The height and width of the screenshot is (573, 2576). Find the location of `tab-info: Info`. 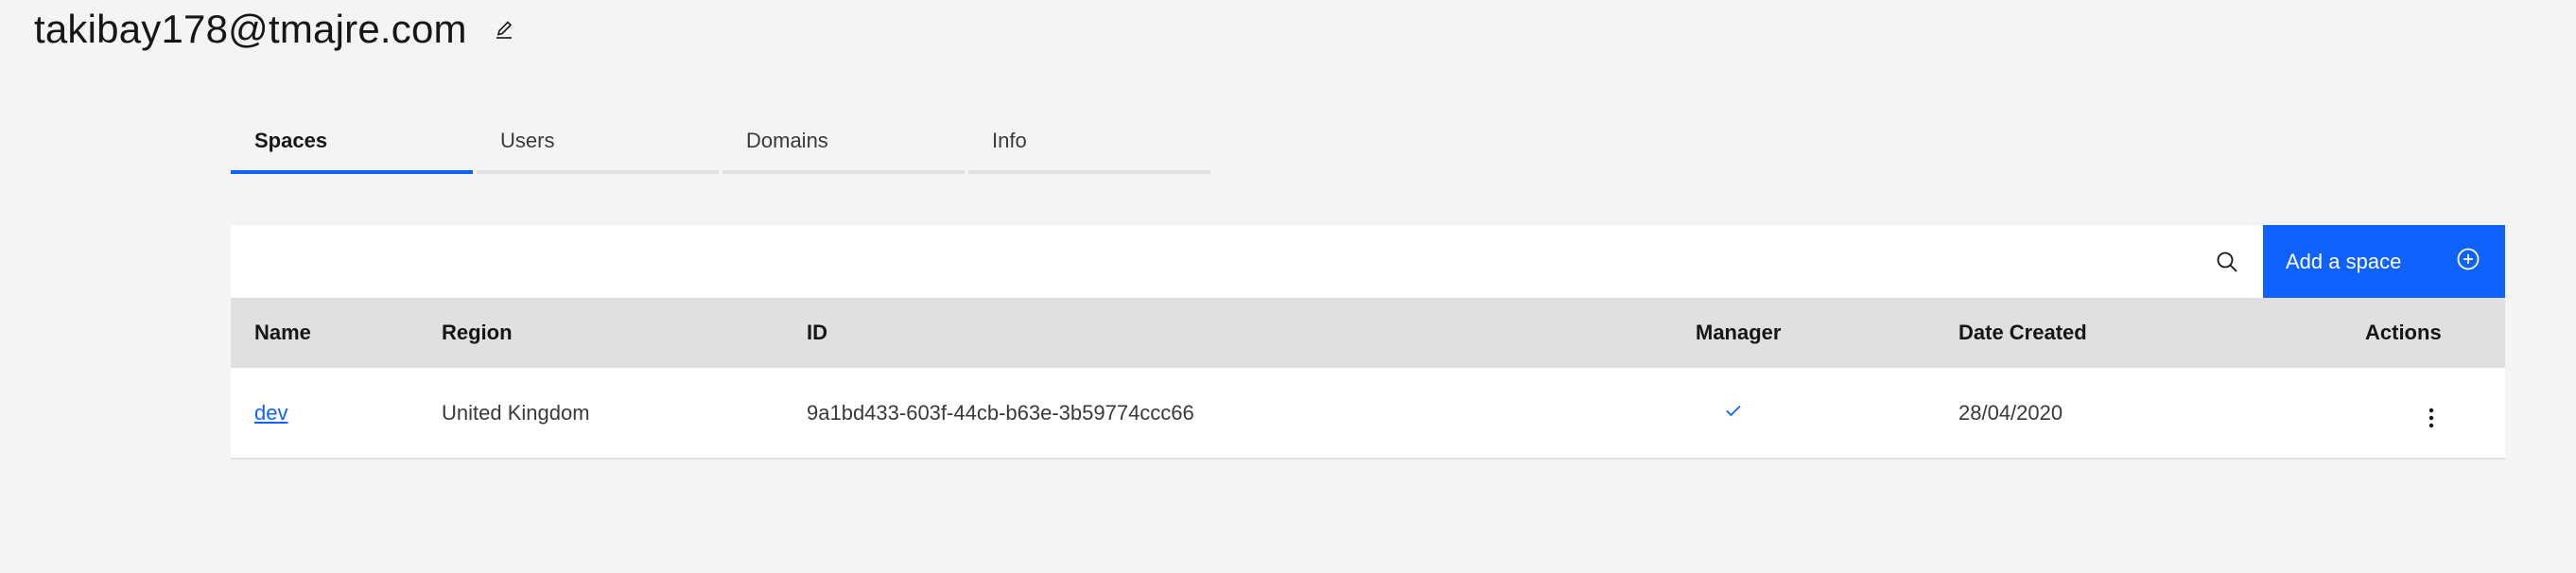

tab-info: Info is located at coordinates (1089, 143).